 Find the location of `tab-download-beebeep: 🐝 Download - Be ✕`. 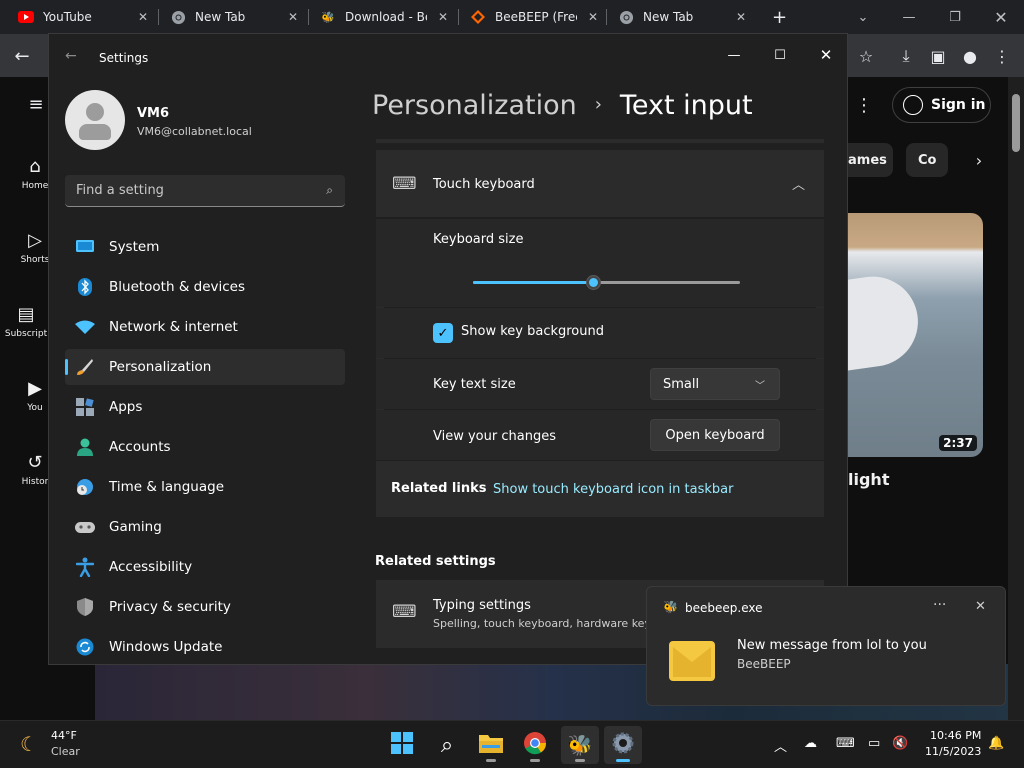

tab-download-beebeep: 🐝 Download - Be ✕ is located at coordinates (383, 17).